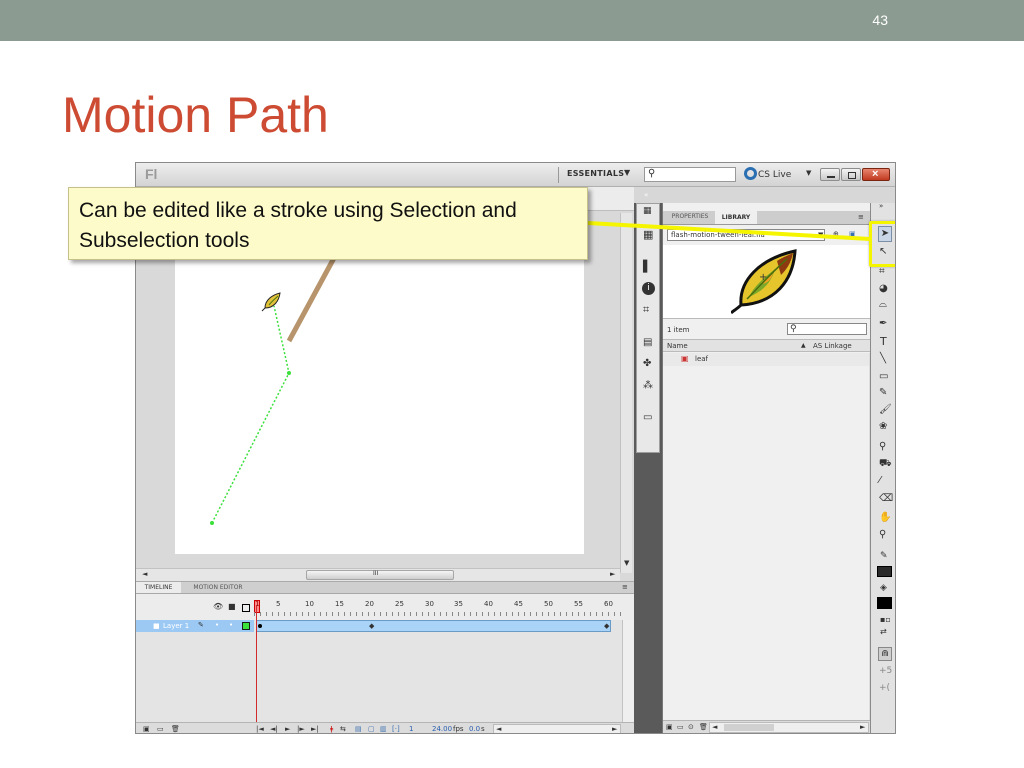 The height and width of the screenshot is (768, 1024). What do you see at coordinates (886, 498) in the screenshot?
I see `eraser-tool-icon: ⌫` at bounding box center [886, 498].